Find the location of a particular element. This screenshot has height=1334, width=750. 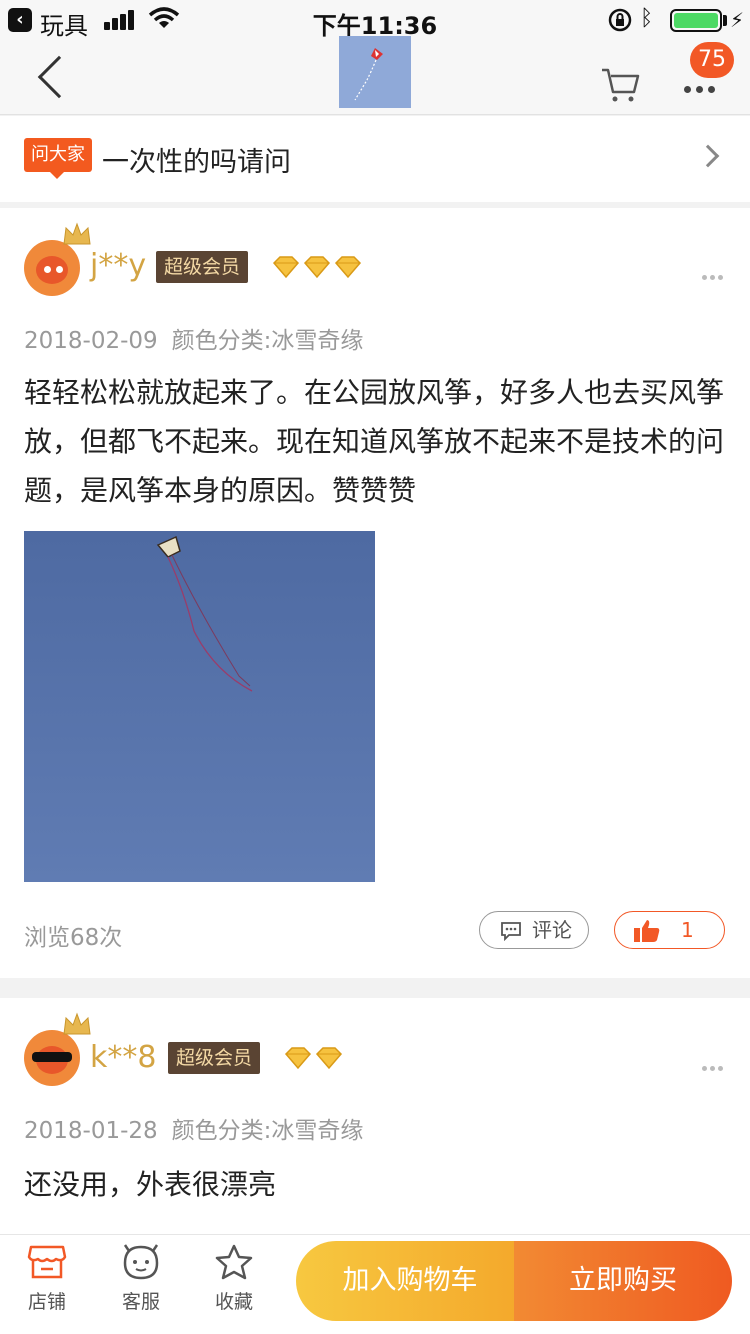

star-icon is located at coordinates (234, 1262).